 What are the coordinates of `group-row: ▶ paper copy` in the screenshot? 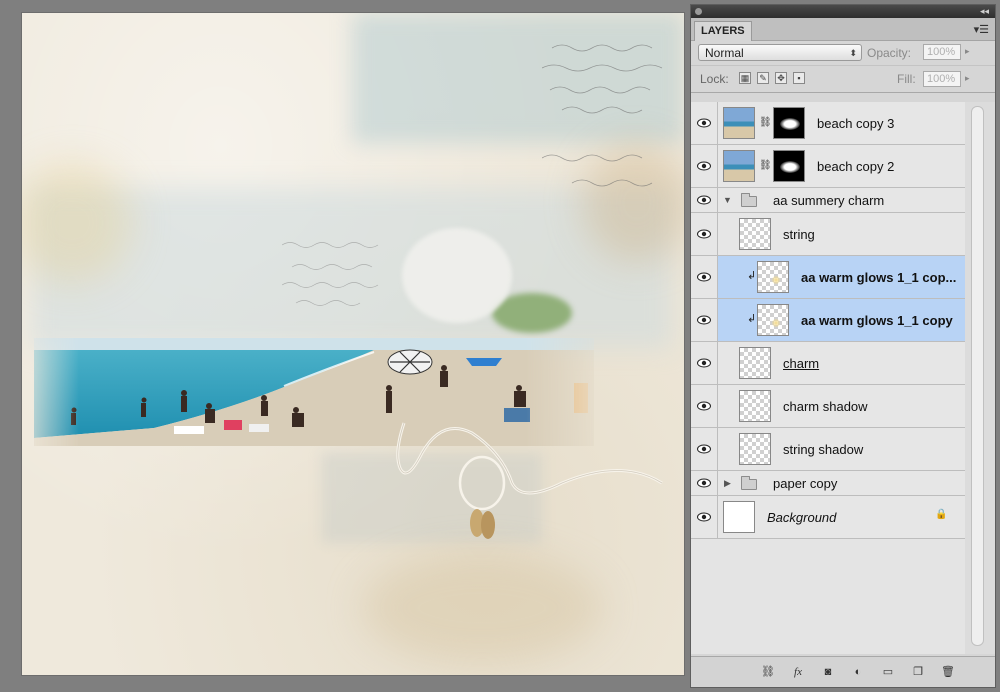 It's located at (828, 483).